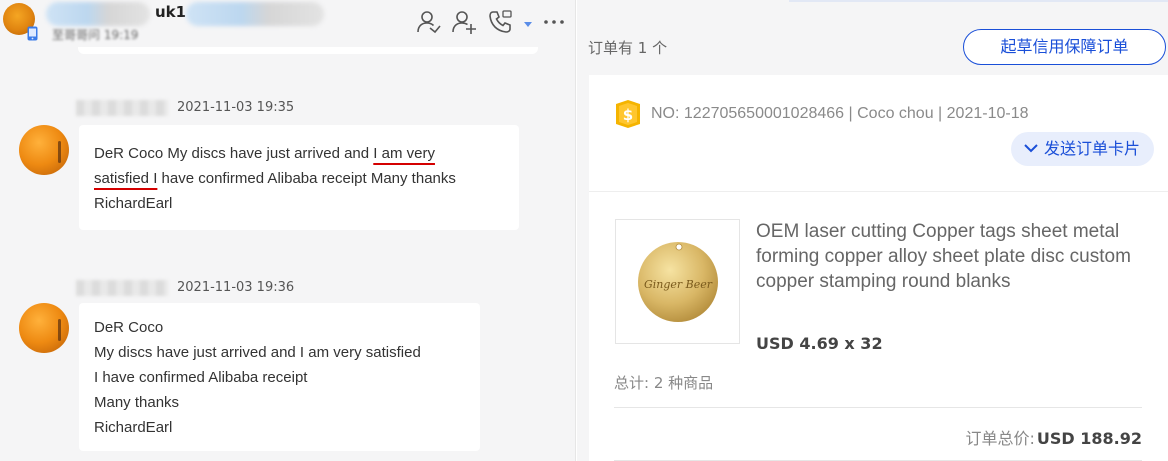 The height and width of the screenshot is (461, 1168). What do you see at coordinates (126, 178) in the screenshot?
I see `highlighted-text: satisfied I` at bounding box center [126, 178].